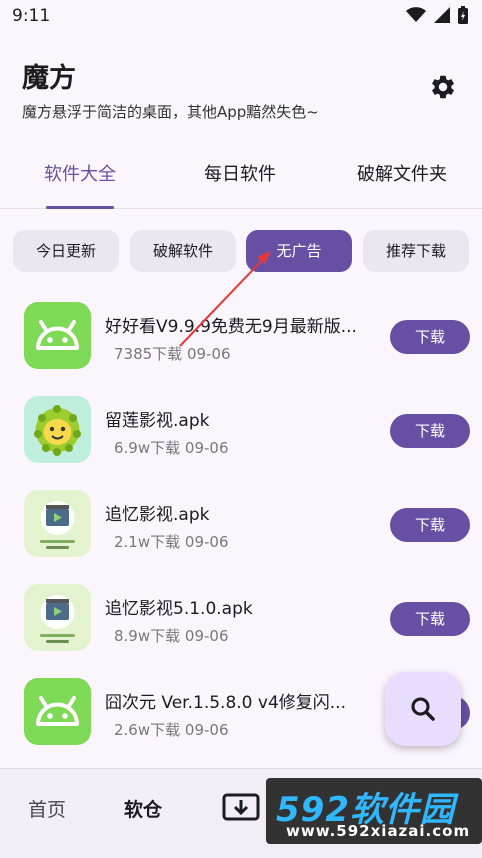  I want to click on chip-today-update: 今日更新, so click(66, 251).